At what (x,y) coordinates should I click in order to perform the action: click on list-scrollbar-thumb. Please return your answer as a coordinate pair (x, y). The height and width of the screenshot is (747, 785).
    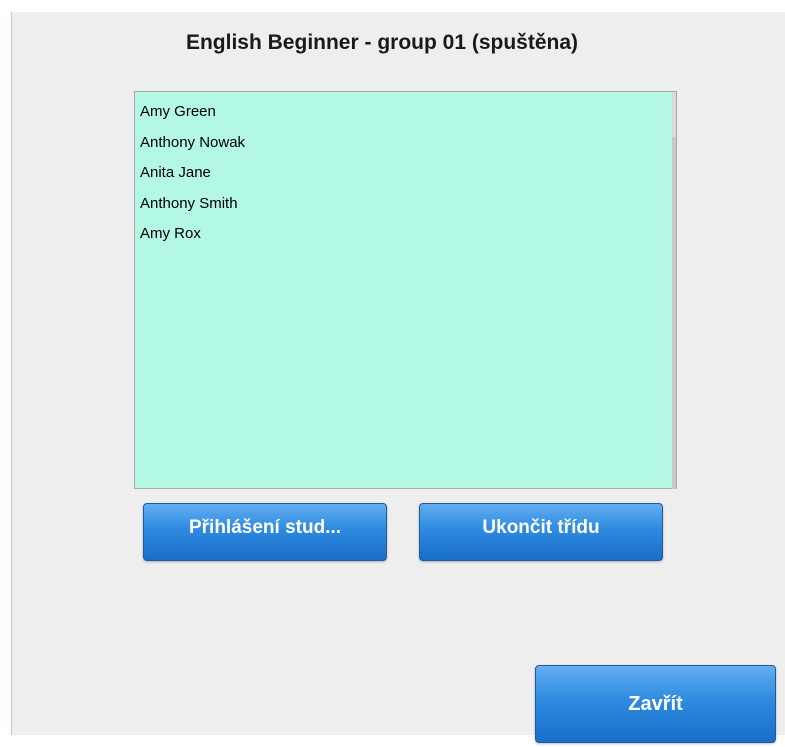
    Looking at the image, I should click on (674, 313).